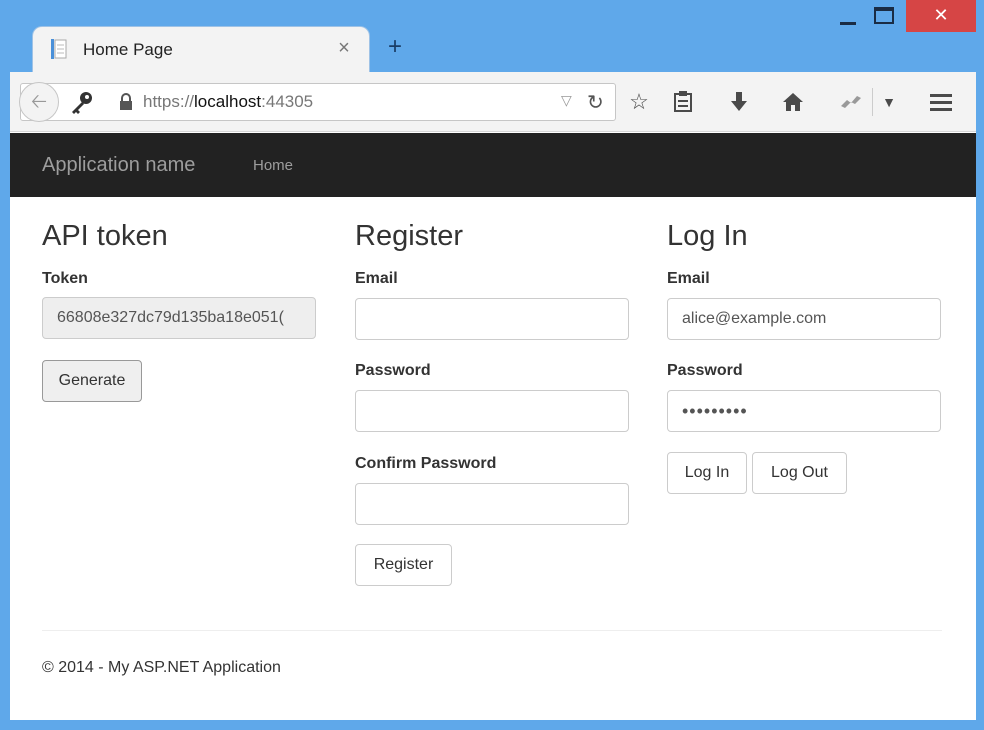 Image resolution: width=984 pixels, height=730 pixels. I want to click on download-icon, so click(739, 102).